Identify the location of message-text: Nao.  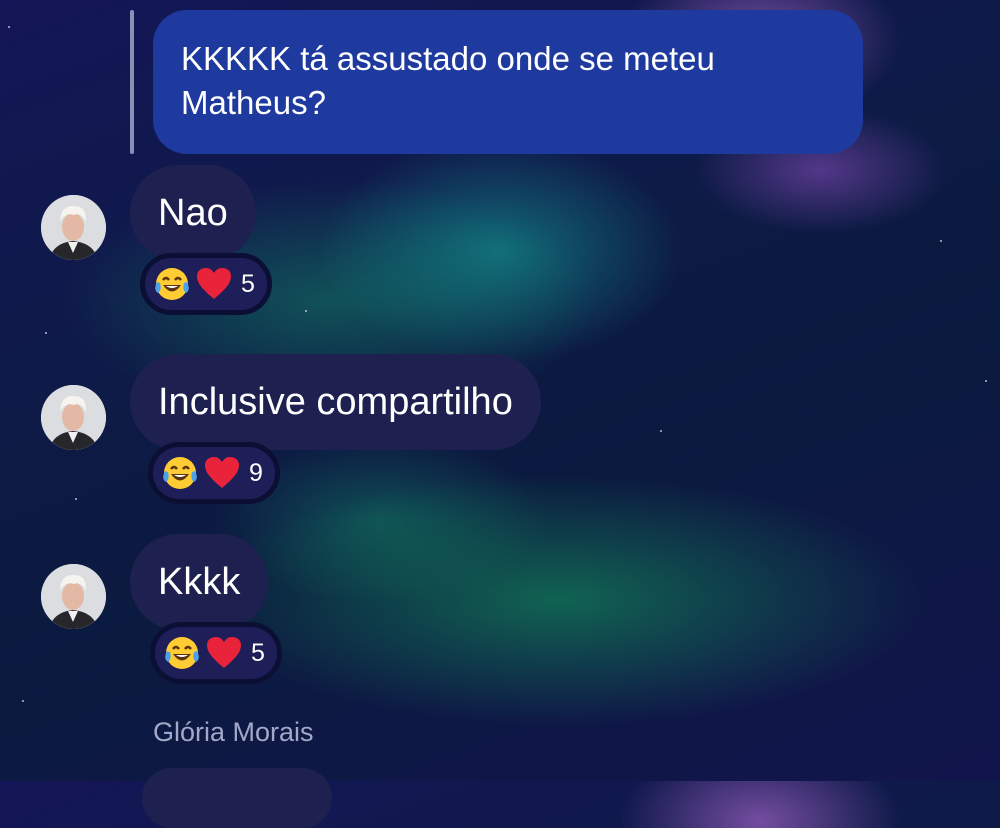
(193, 213).